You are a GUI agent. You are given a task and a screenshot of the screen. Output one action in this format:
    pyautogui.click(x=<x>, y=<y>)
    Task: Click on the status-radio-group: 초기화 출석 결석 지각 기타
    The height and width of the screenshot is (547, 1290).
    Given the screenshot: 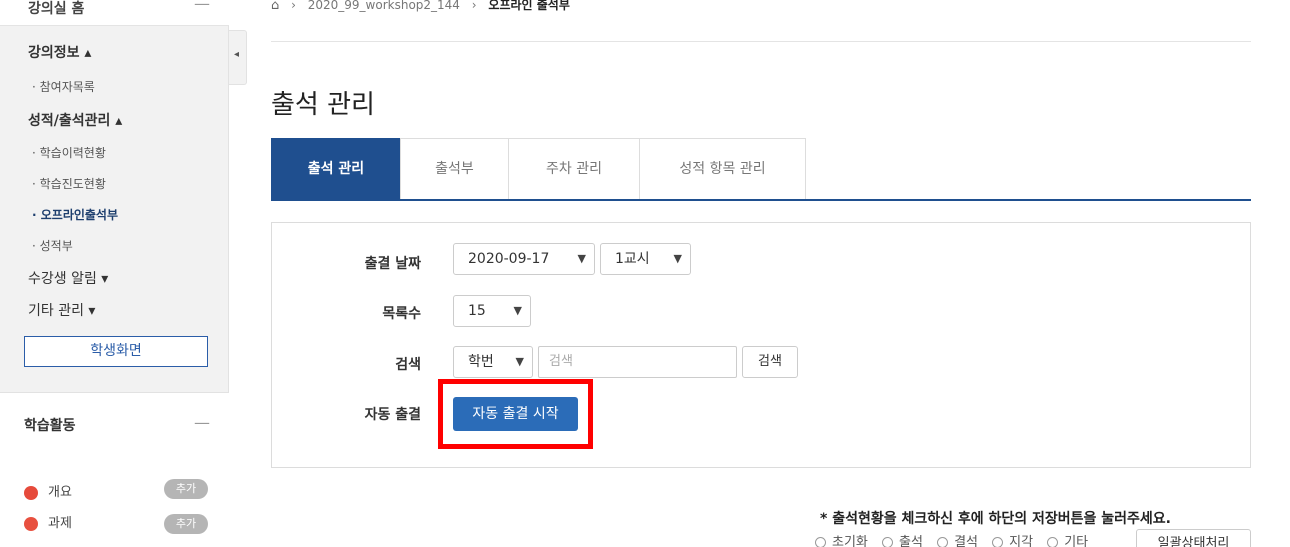 What is the action you would take?
    pyautogui.click(x=946, y=539)
    